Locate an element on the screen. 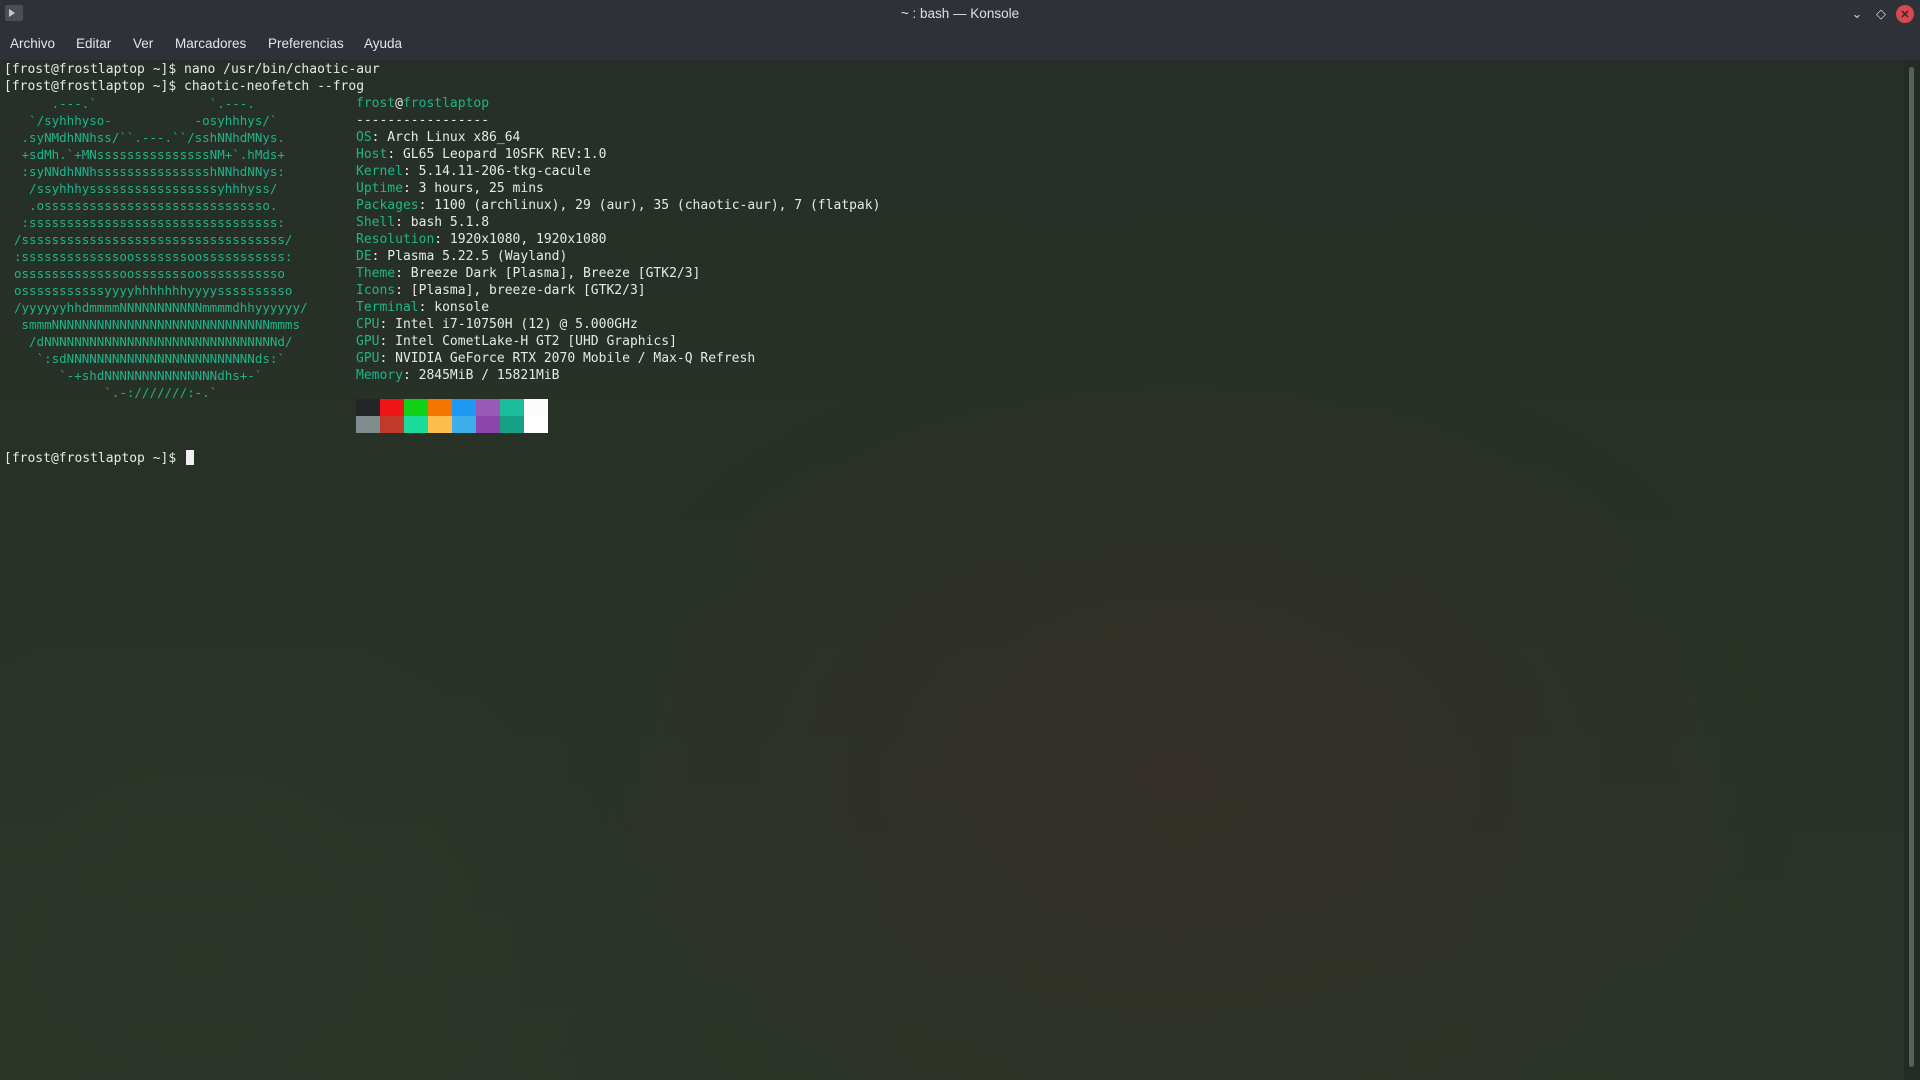  info-memory: Memory: 2845MiB / 15821MiB is located at coordinates (458, 375).